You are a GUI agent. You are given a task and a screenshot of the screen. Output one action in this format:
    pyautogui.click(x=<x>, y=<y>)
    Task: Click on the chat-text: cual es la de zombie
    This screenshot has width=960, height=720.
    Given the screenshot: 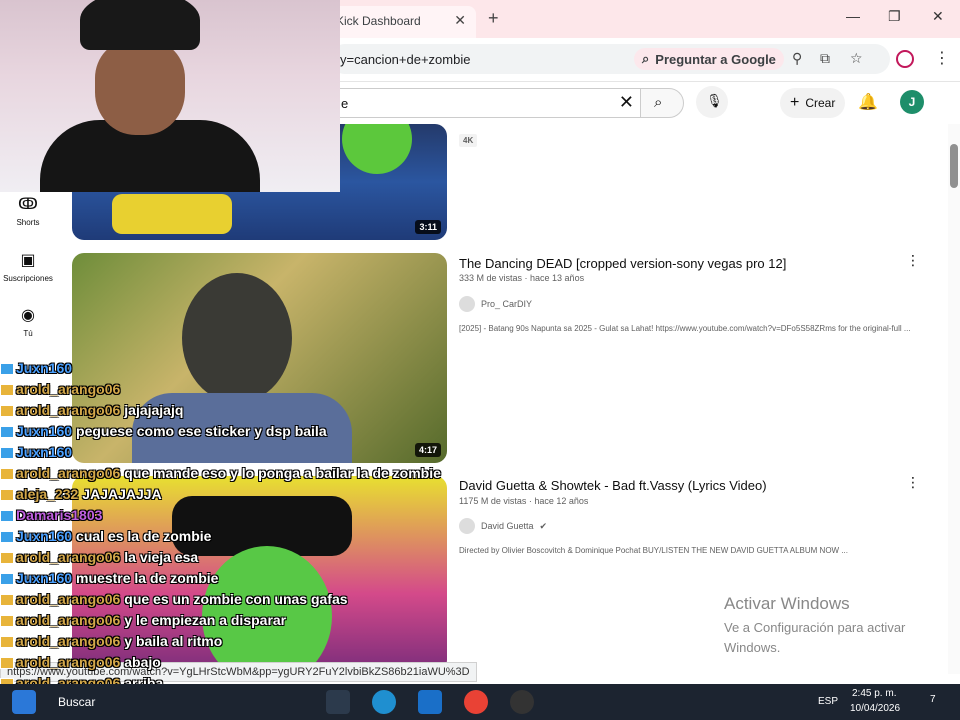 What is the action you would take?
    pyautogui.click(x=144, y=536)
    